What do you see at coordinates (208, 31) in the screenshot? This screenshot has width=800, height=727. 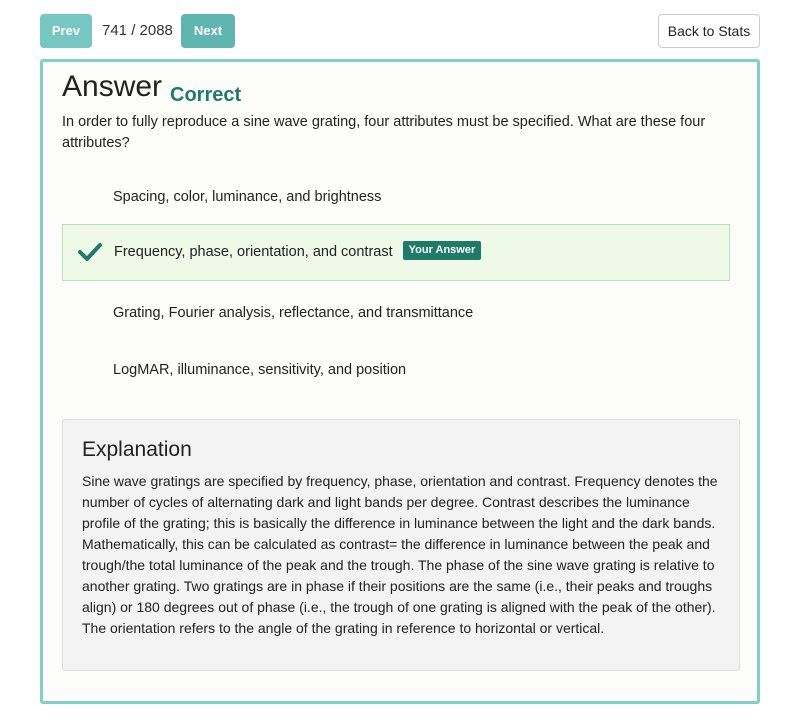 I see `next-button: Next` at bounding box center [208, 31].